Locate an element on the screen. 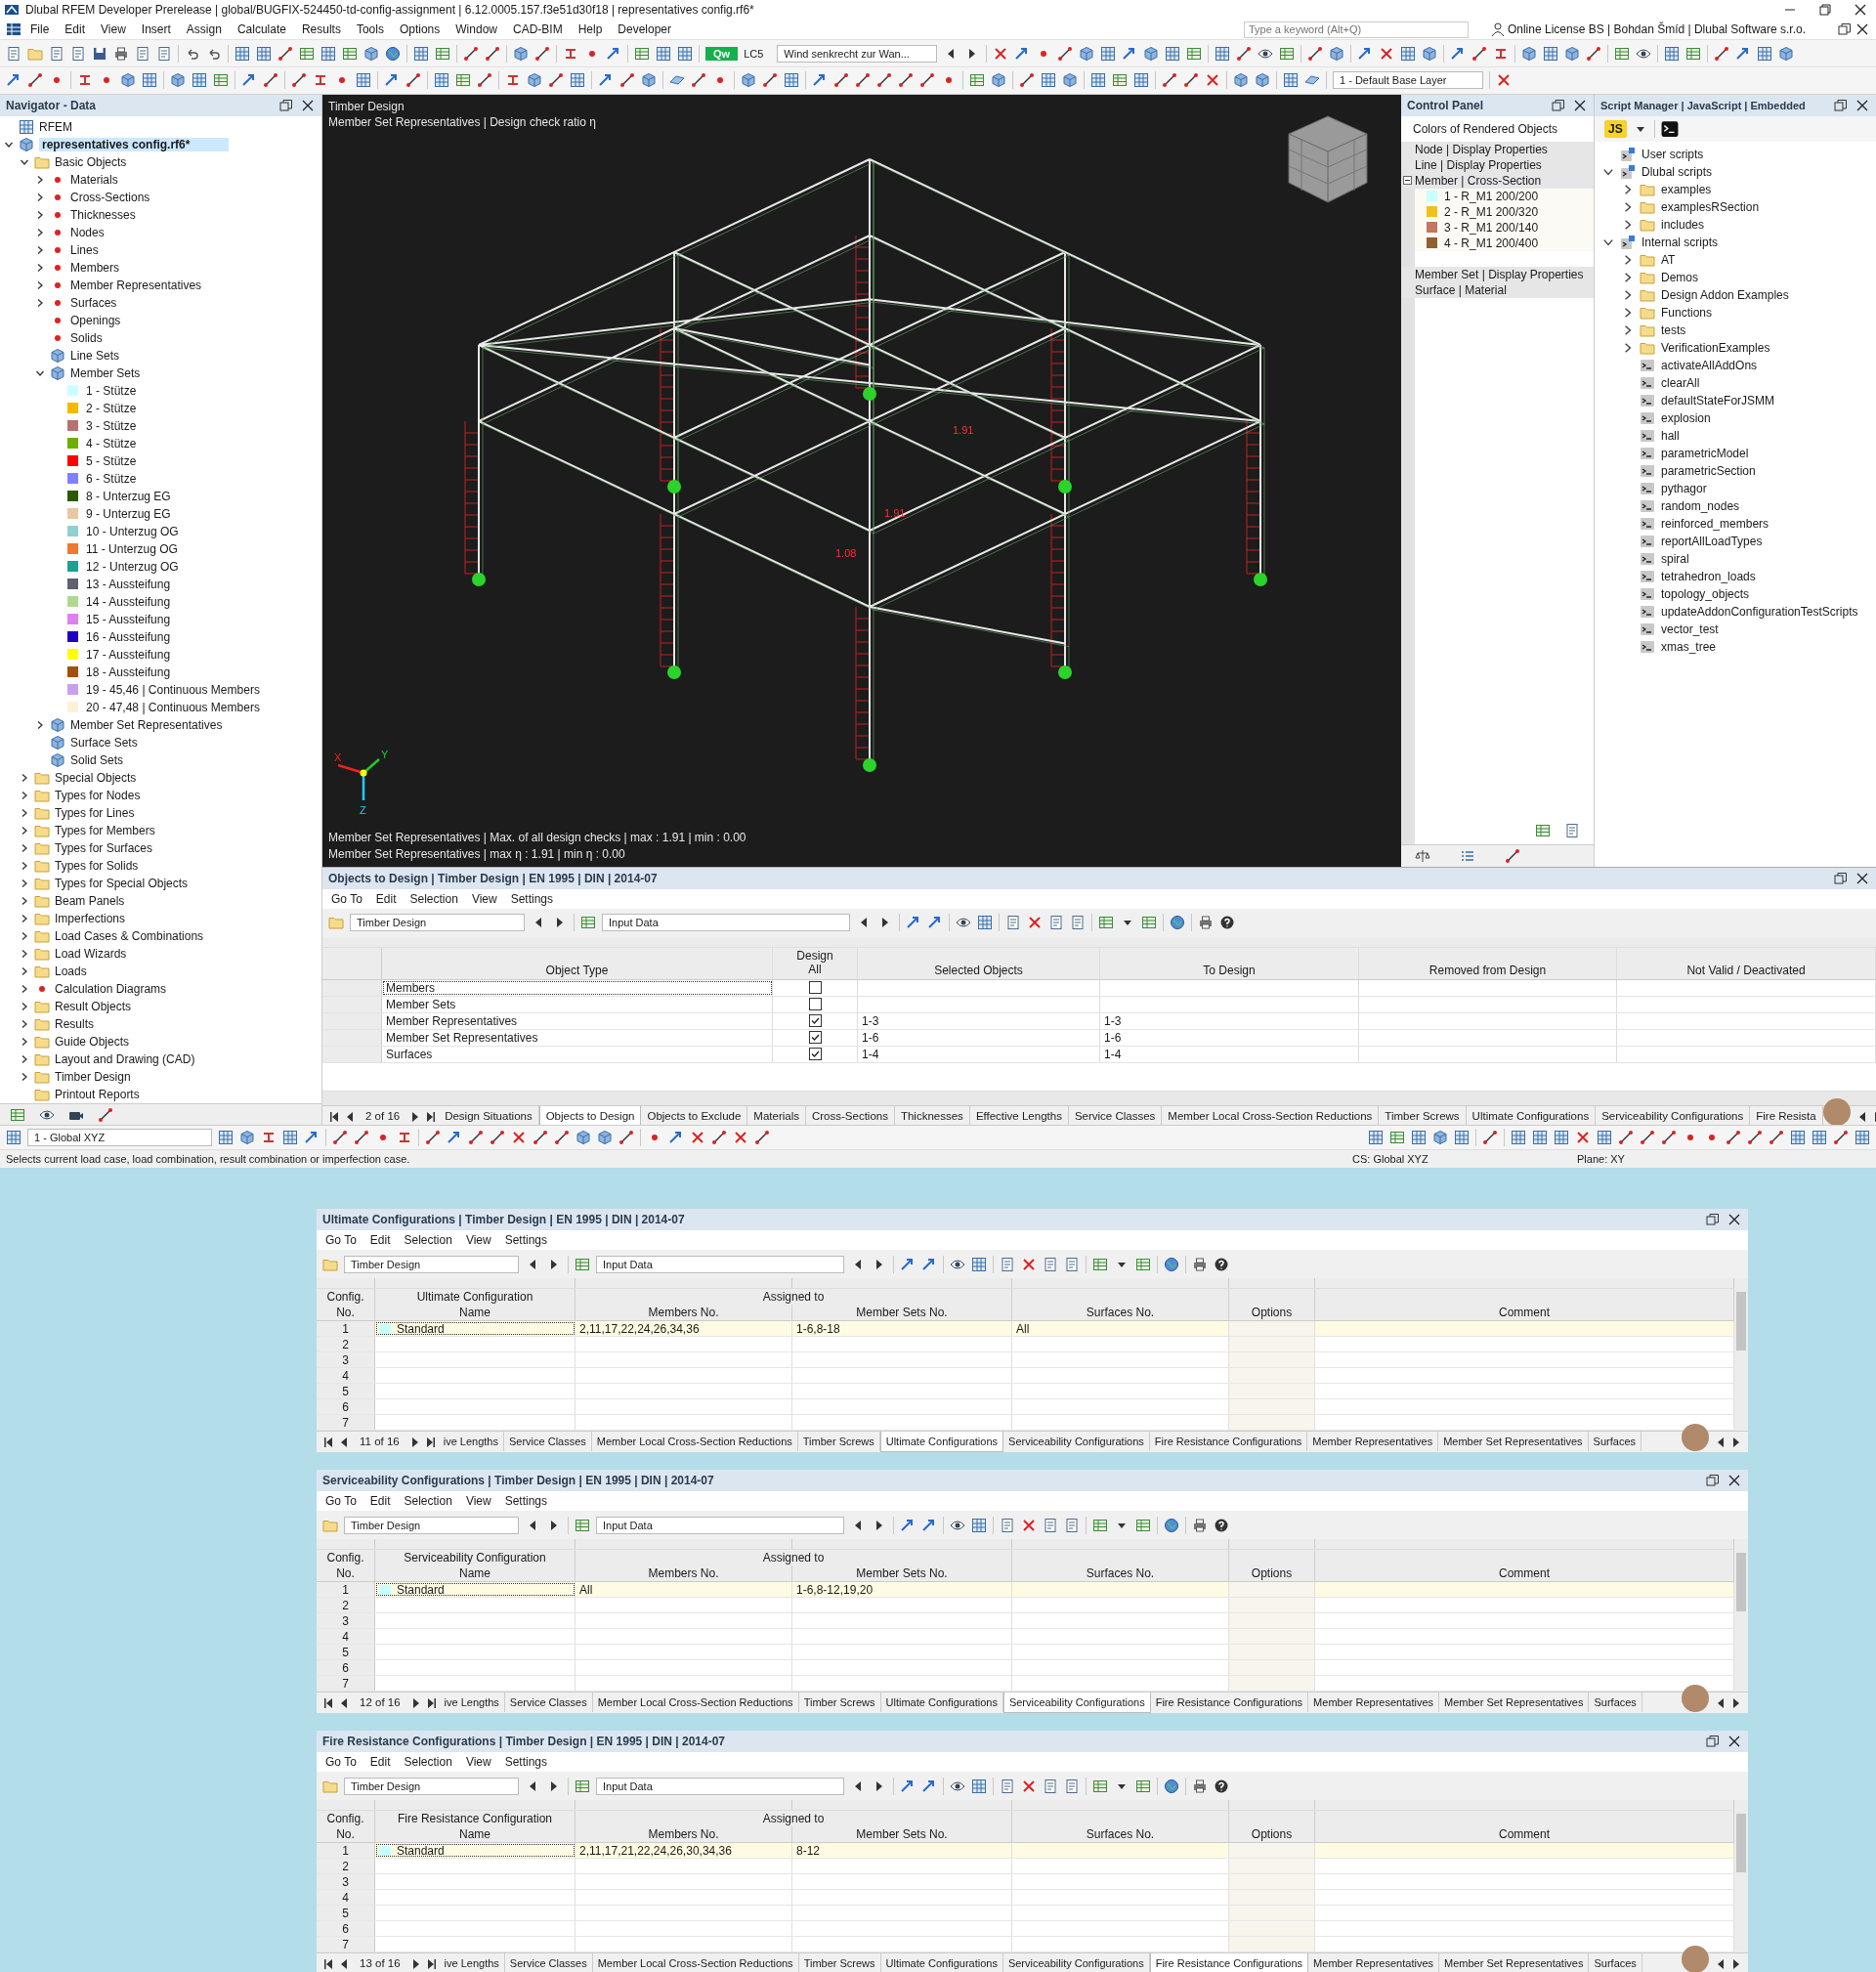 Image resolution: width=1876 pixels, height=1972 pixels. language-button: JS is located at coordinates (1615, 128).